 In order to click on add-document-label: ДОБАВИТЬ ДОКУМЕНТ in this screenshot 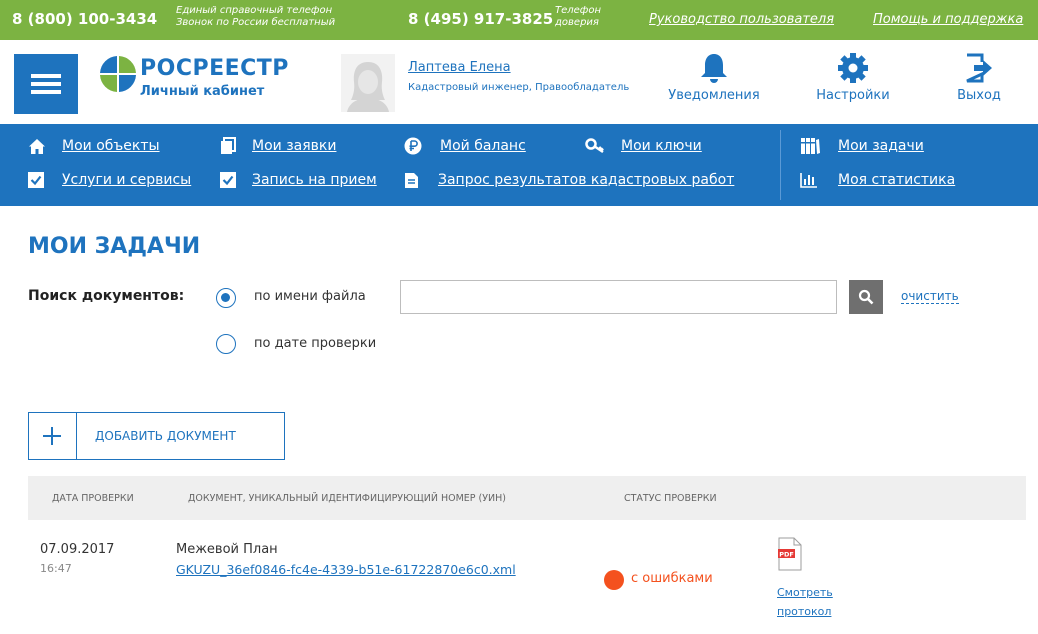, I will do `click(165, 436)`.